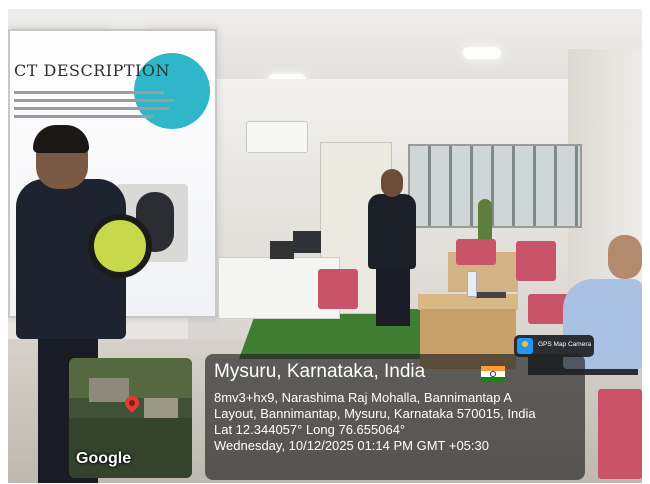 The image size is (650, 484). Describe the element at coordinates (320, 371) in the screenshot. I see `location-title: Mysuru, Karnataka, India` at that location.